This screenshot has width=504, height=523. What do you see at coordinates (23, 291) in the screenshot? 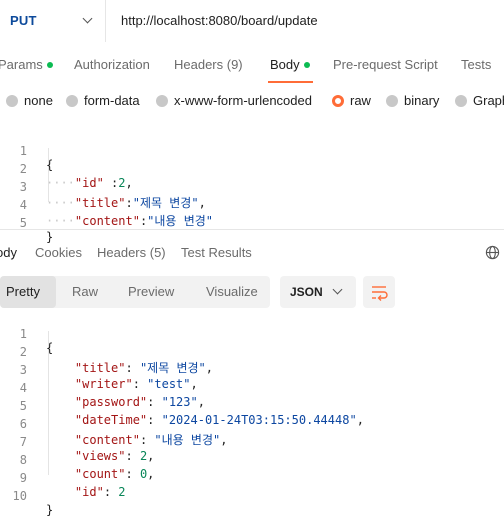
I see `view-pretty: Pretty` at bounding box center [23, 291].